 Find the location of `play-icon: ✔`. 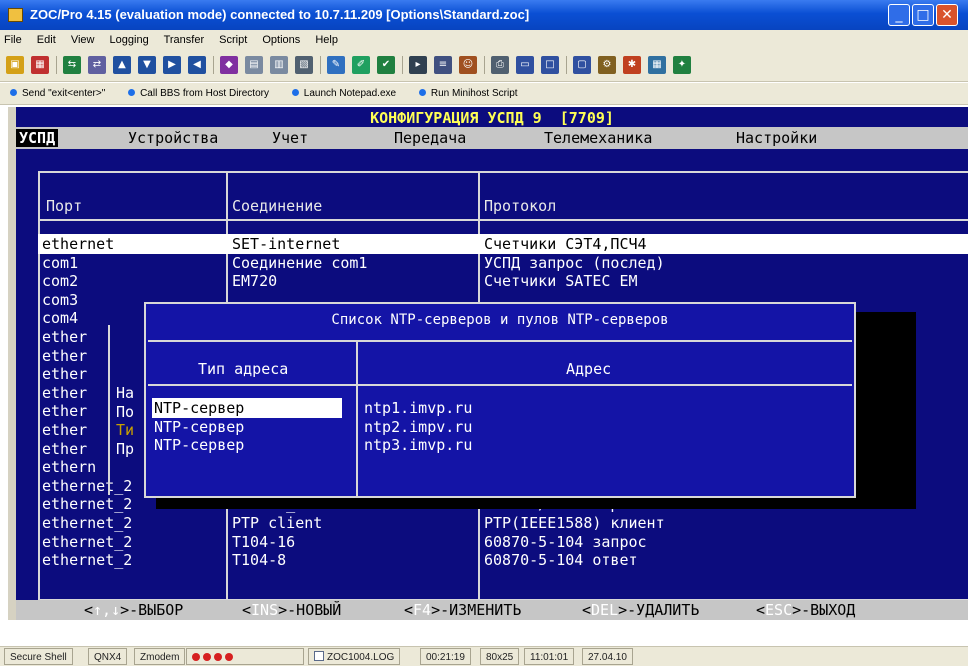

play-icon: ✔ is located at coordinates (386, 65).